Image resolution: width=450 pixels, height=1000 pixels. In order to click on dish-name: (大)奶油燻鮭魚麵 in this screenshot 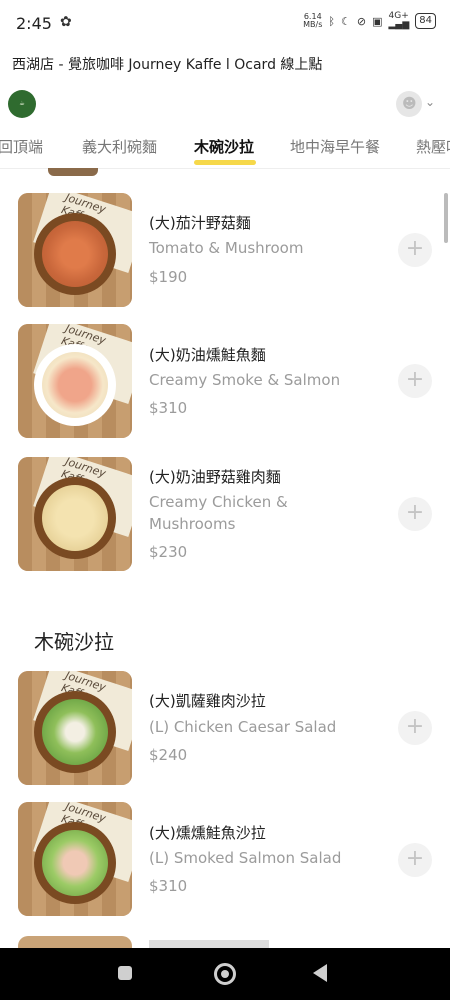, I will do `click(207, 355)`.